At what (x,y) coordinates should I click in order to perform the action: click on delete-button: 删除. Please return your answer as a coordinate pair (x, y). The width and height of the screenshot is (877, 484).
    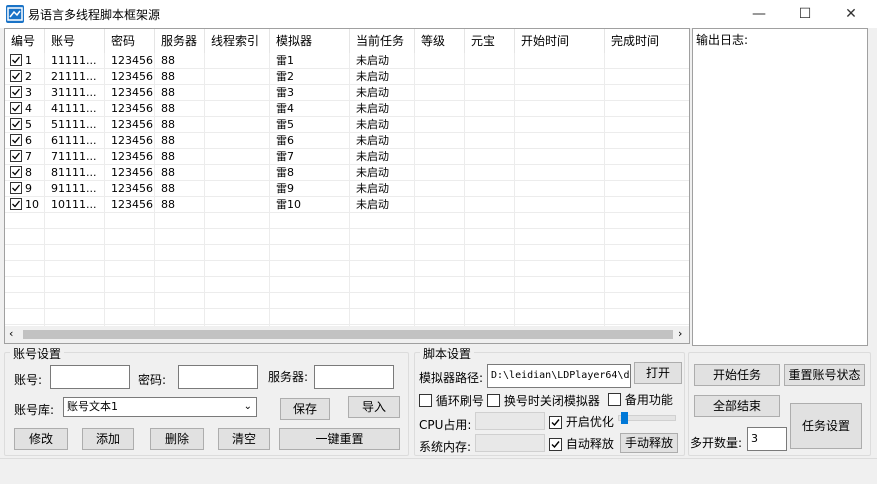
    Looking at the image, I should click on (177, 439).